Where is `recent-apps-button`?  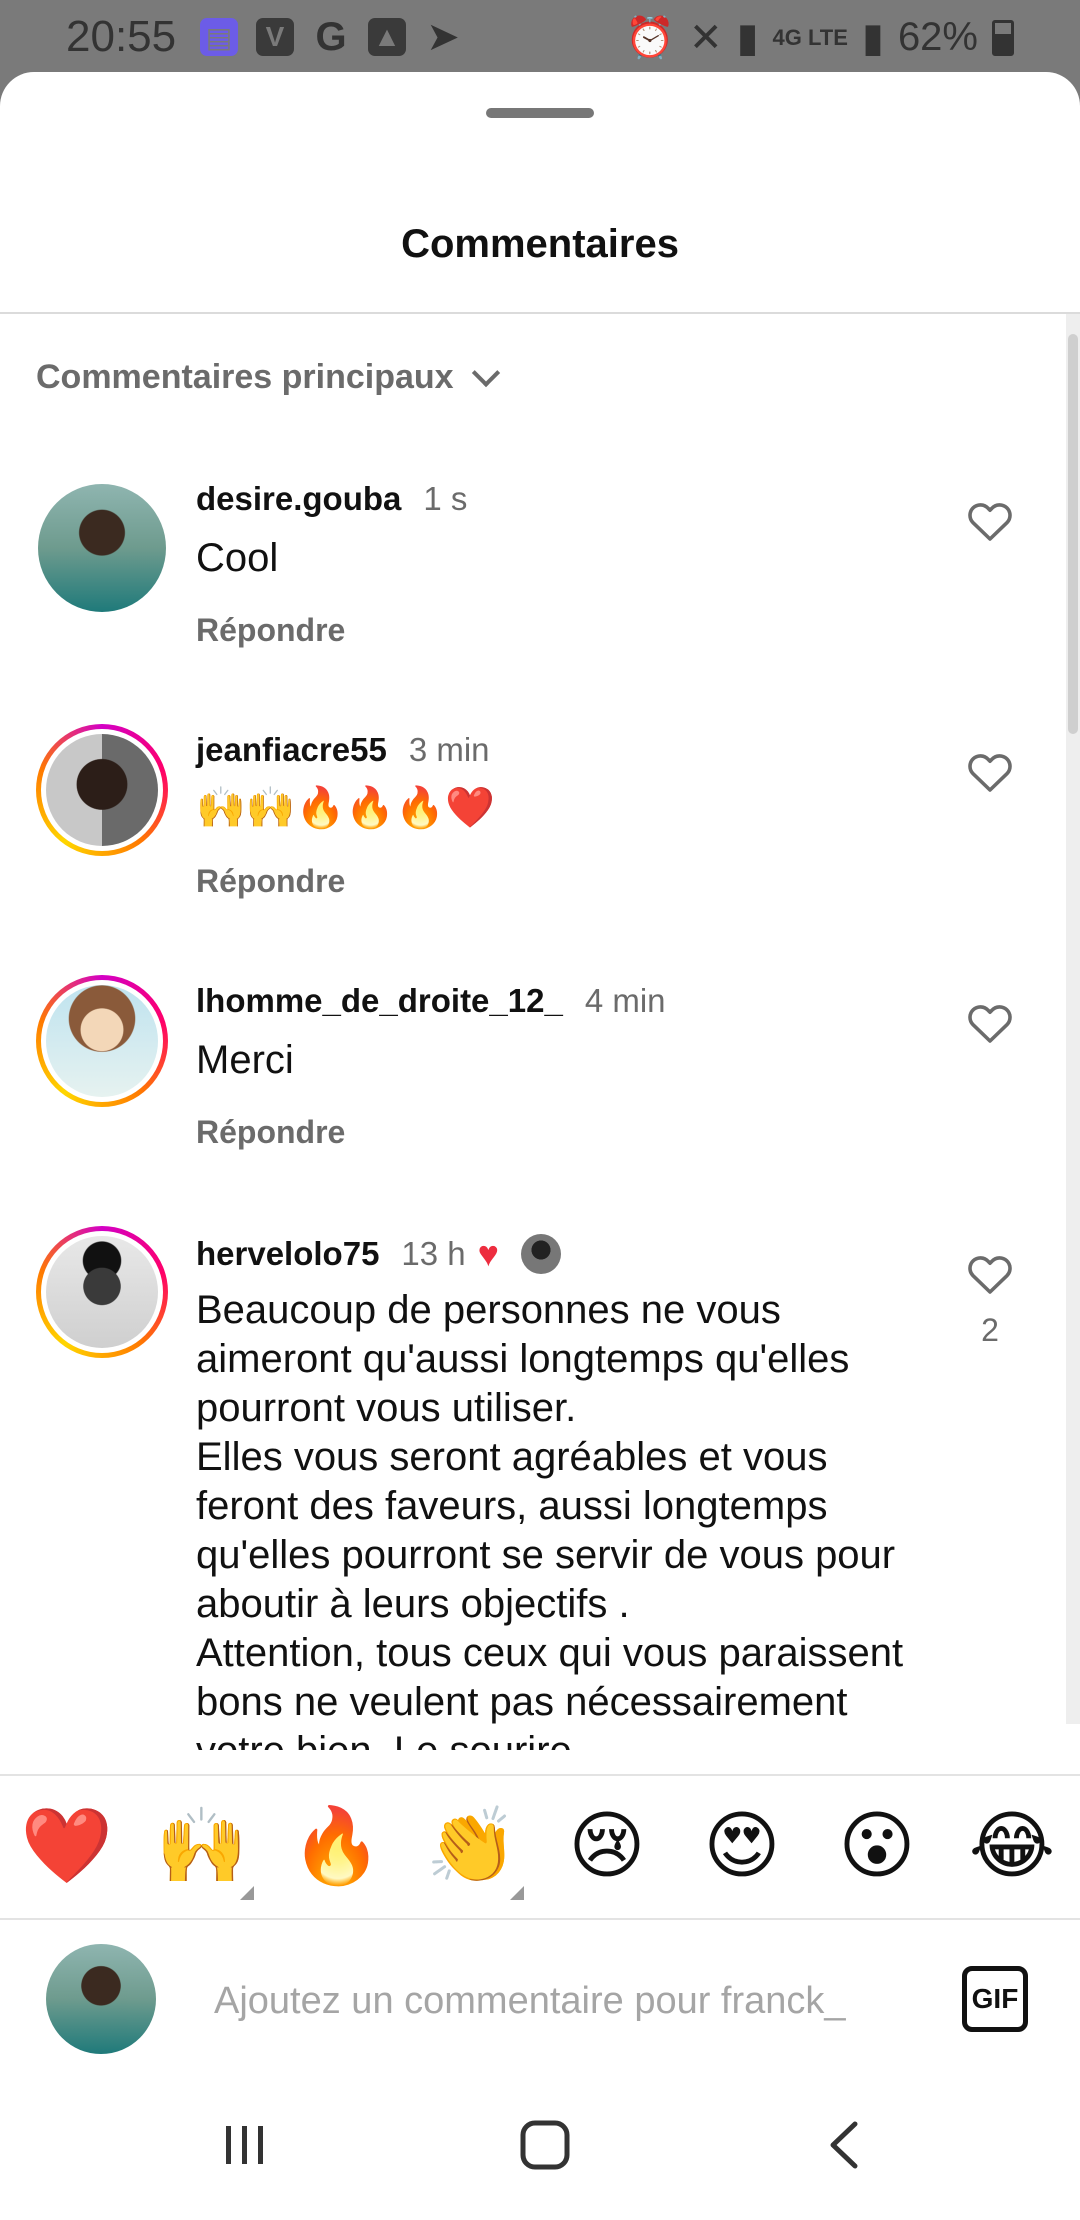 recent-apps-button is located at coordinates (245, 2145).